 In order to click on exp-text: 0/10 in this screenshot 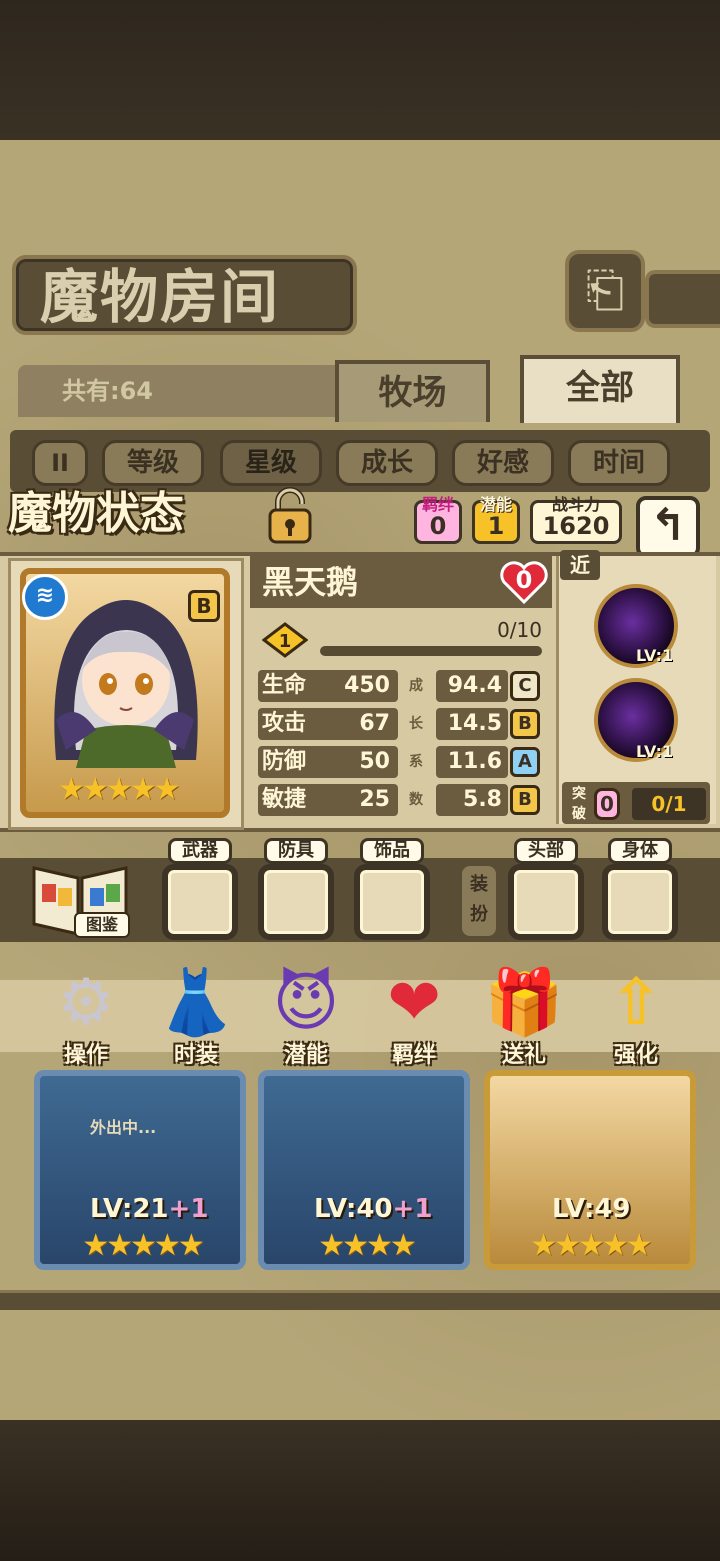, I will do `click(519, 630)`.